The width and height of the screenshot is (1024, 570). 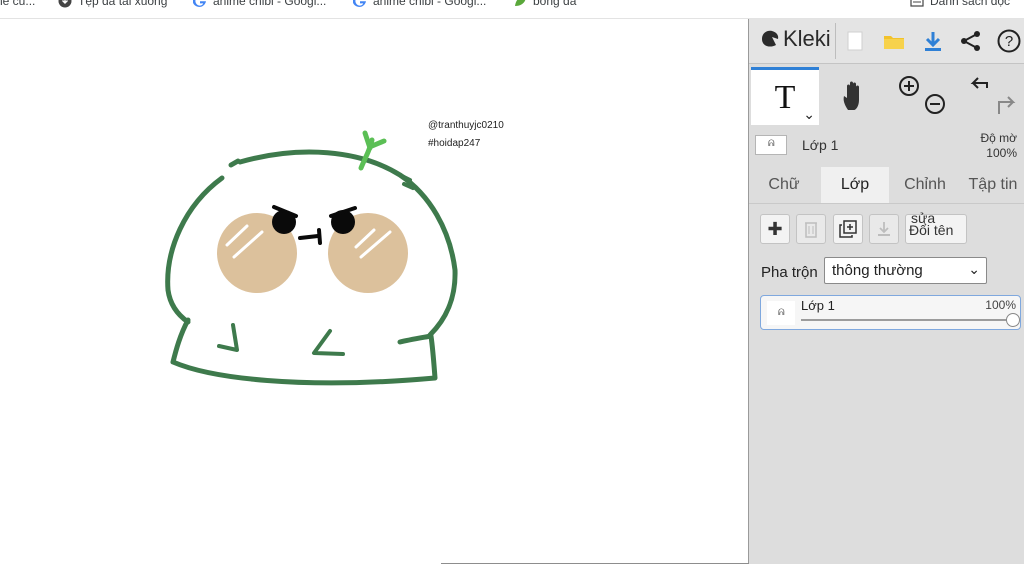 I want to click on opacity-value: 100%, so click(x=1001, y=153).